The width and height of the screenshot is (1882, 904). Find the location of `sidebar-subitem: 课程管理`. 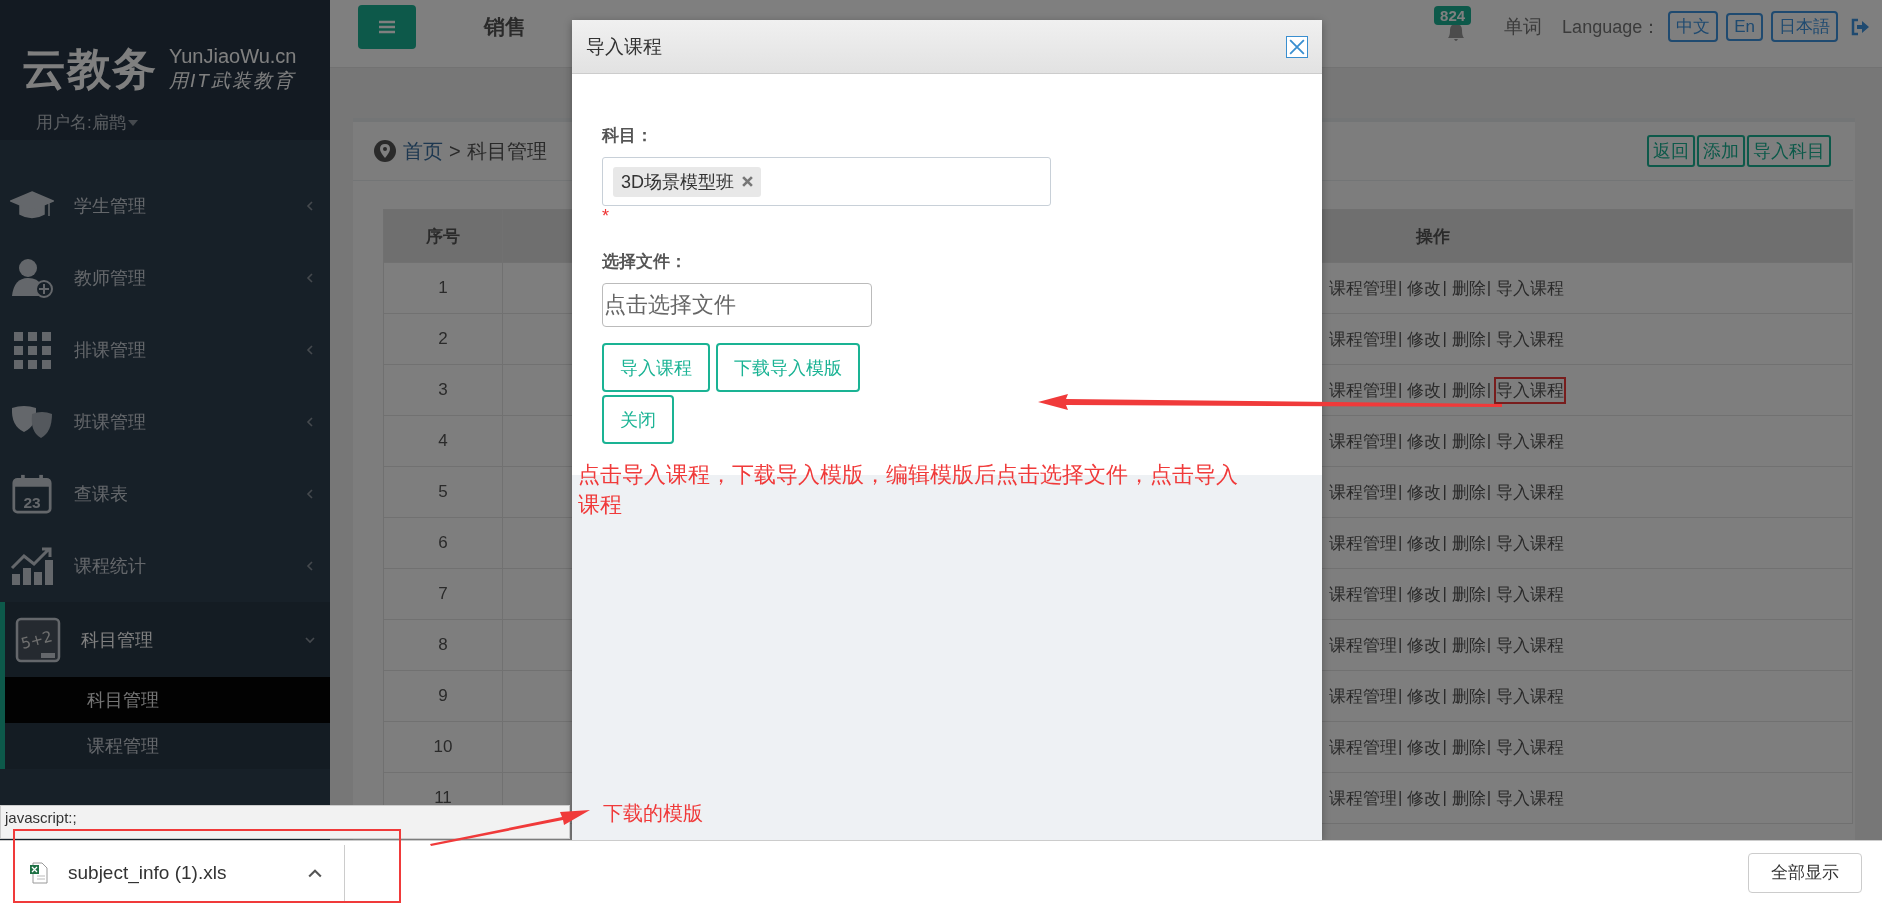

sidebar-subitem: 课程管理 is located at coordinates (167, 746).